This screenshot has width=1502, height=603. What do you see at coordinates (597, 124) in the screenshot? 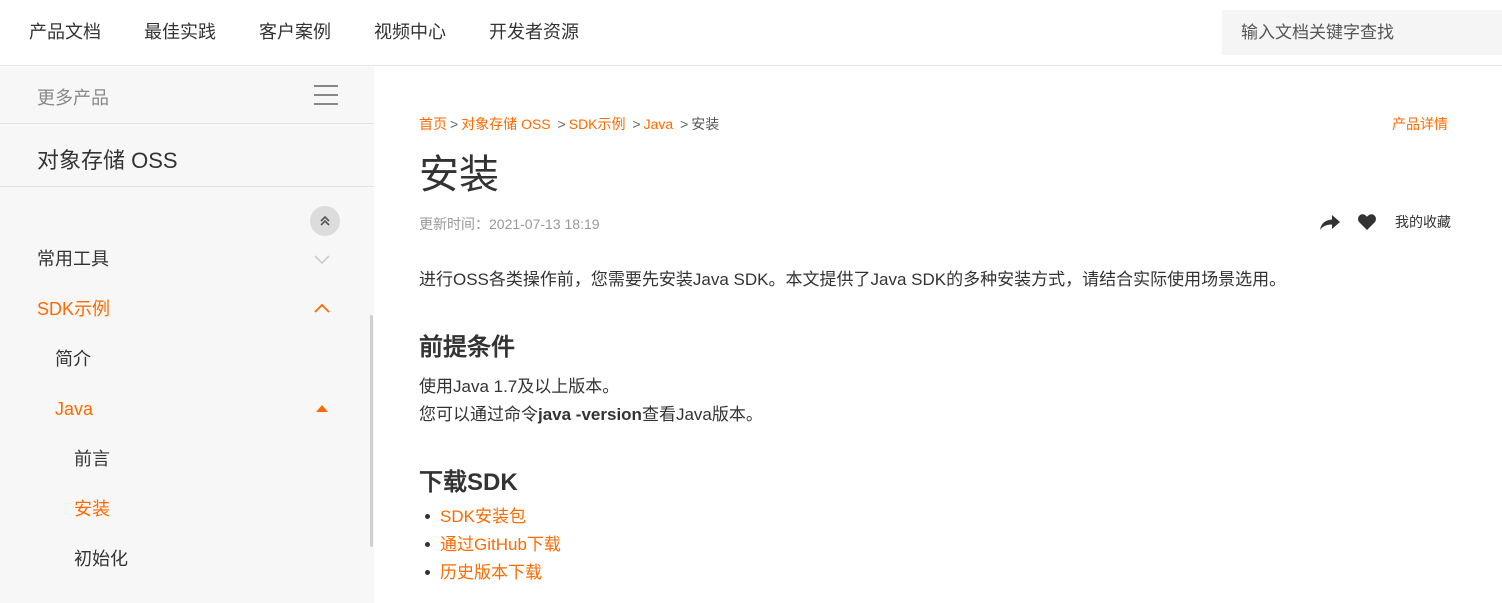
I see `breadcrumb-sdk-examples: SDK示例` at bounding box center [597, 124].